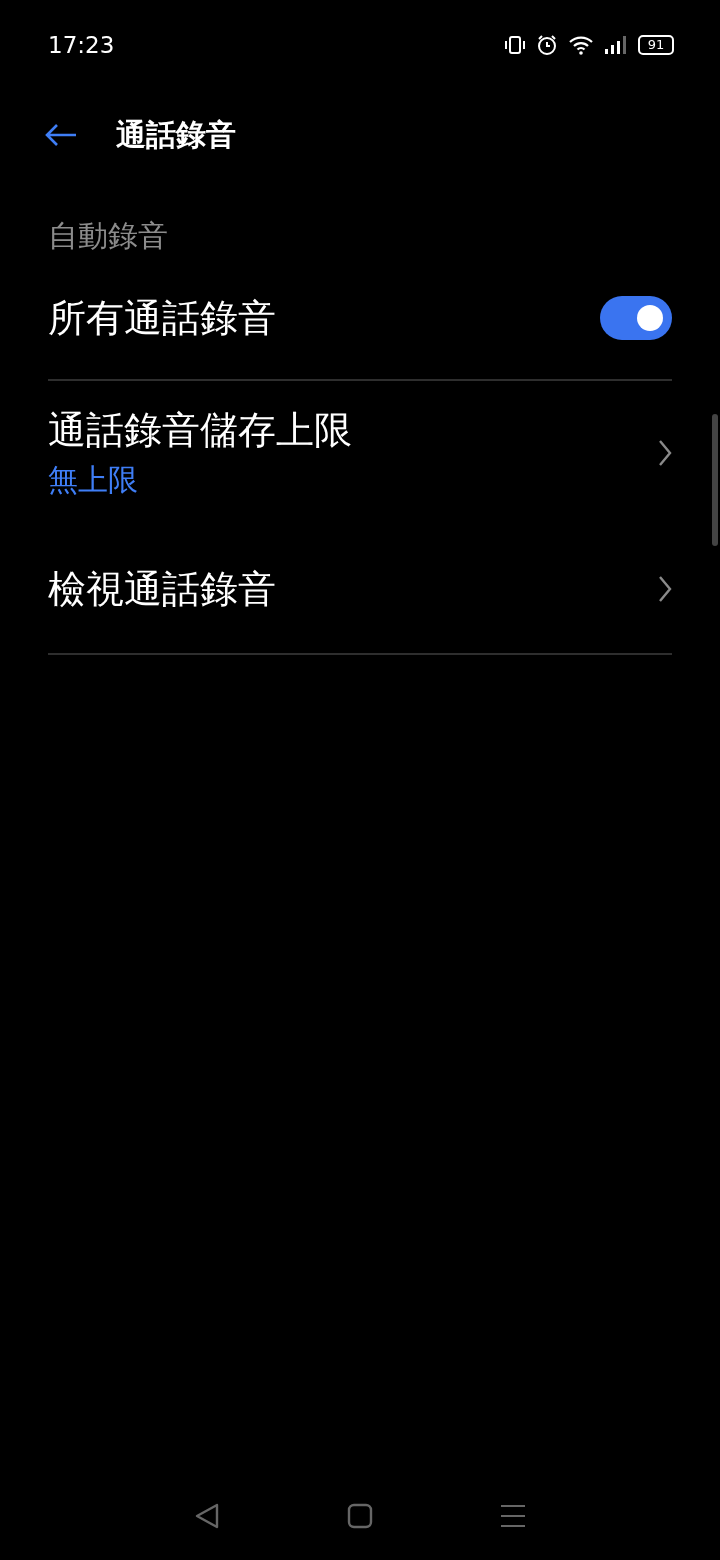 The height and width of the screenshot is (1560, 720). I want to click on status-time: 17:23, so click(81, 45).